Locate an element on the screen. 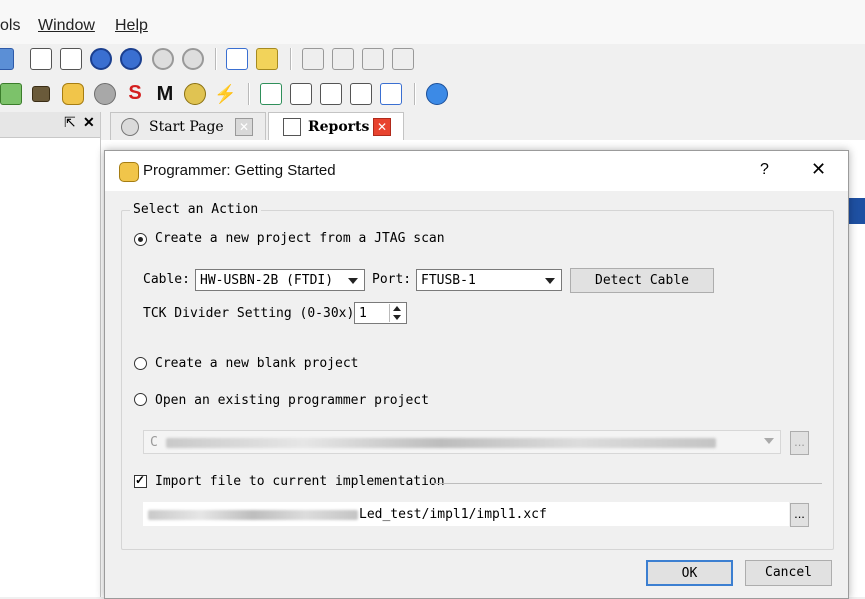  dialog-title: Programmer: Getting Started is located at coordinates (239, 170).